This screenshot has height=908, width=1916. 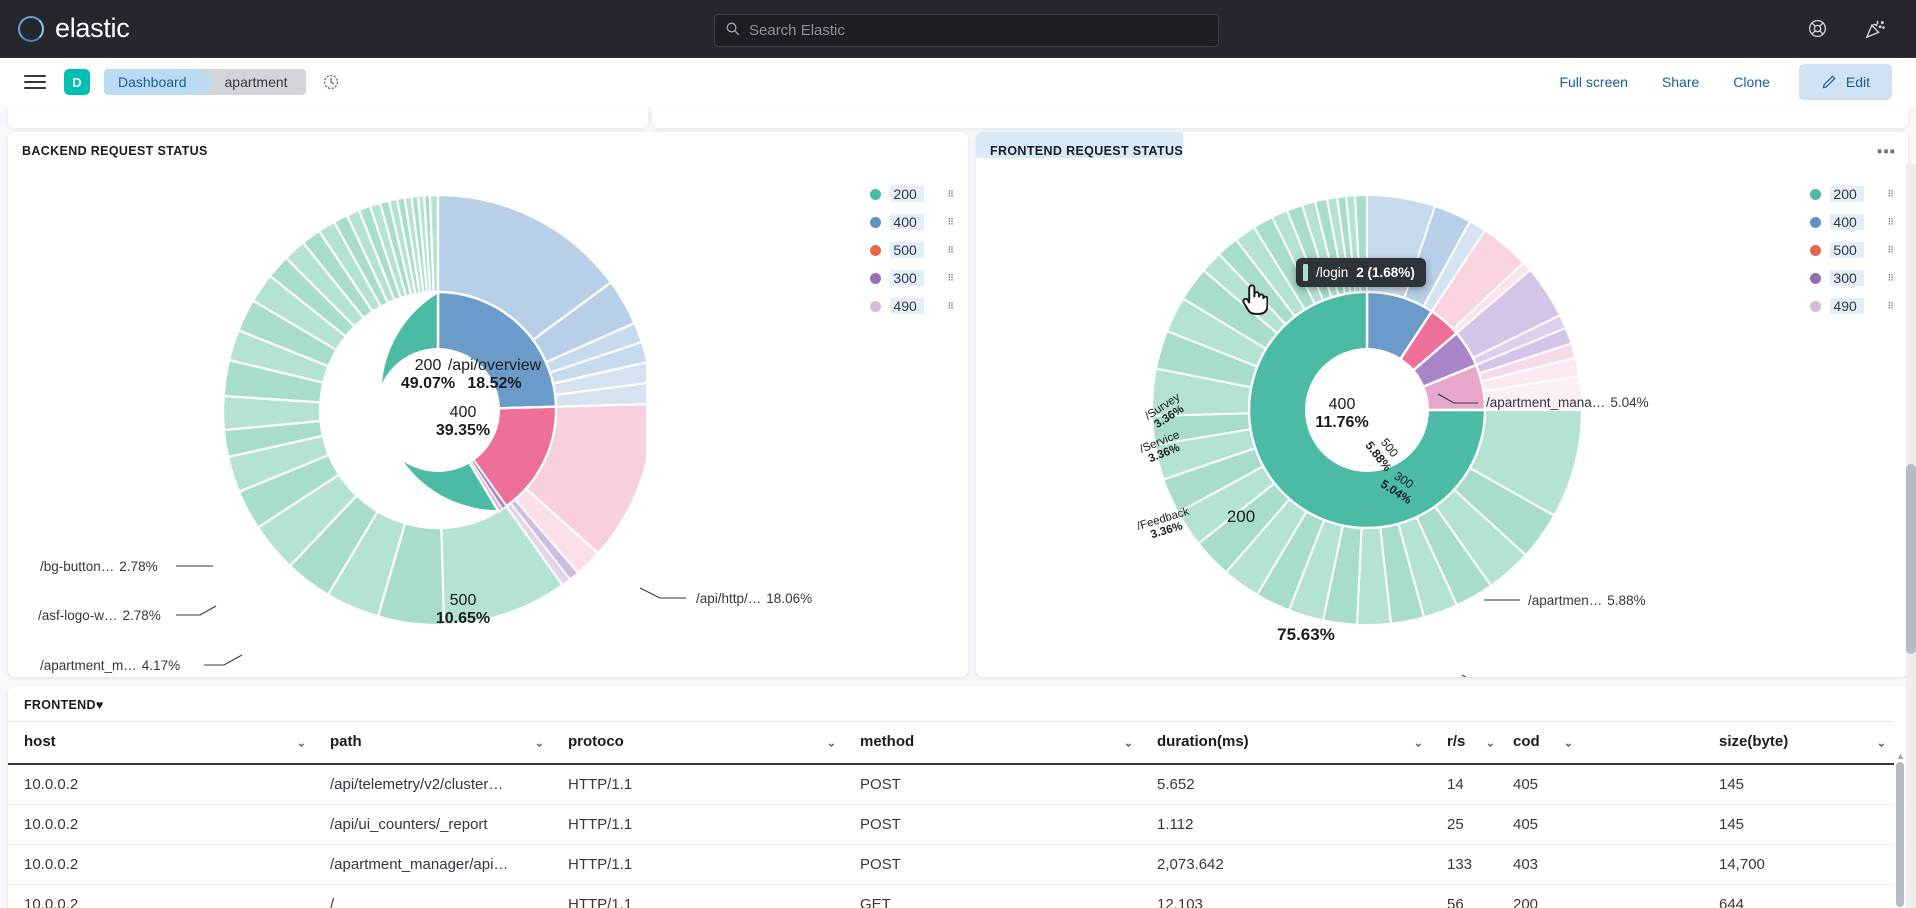 What do you see at coordinates (1583, 743) in the screenshot?
I see `column-header-cod: cod ⌄` at bounding box center [1583, 743].